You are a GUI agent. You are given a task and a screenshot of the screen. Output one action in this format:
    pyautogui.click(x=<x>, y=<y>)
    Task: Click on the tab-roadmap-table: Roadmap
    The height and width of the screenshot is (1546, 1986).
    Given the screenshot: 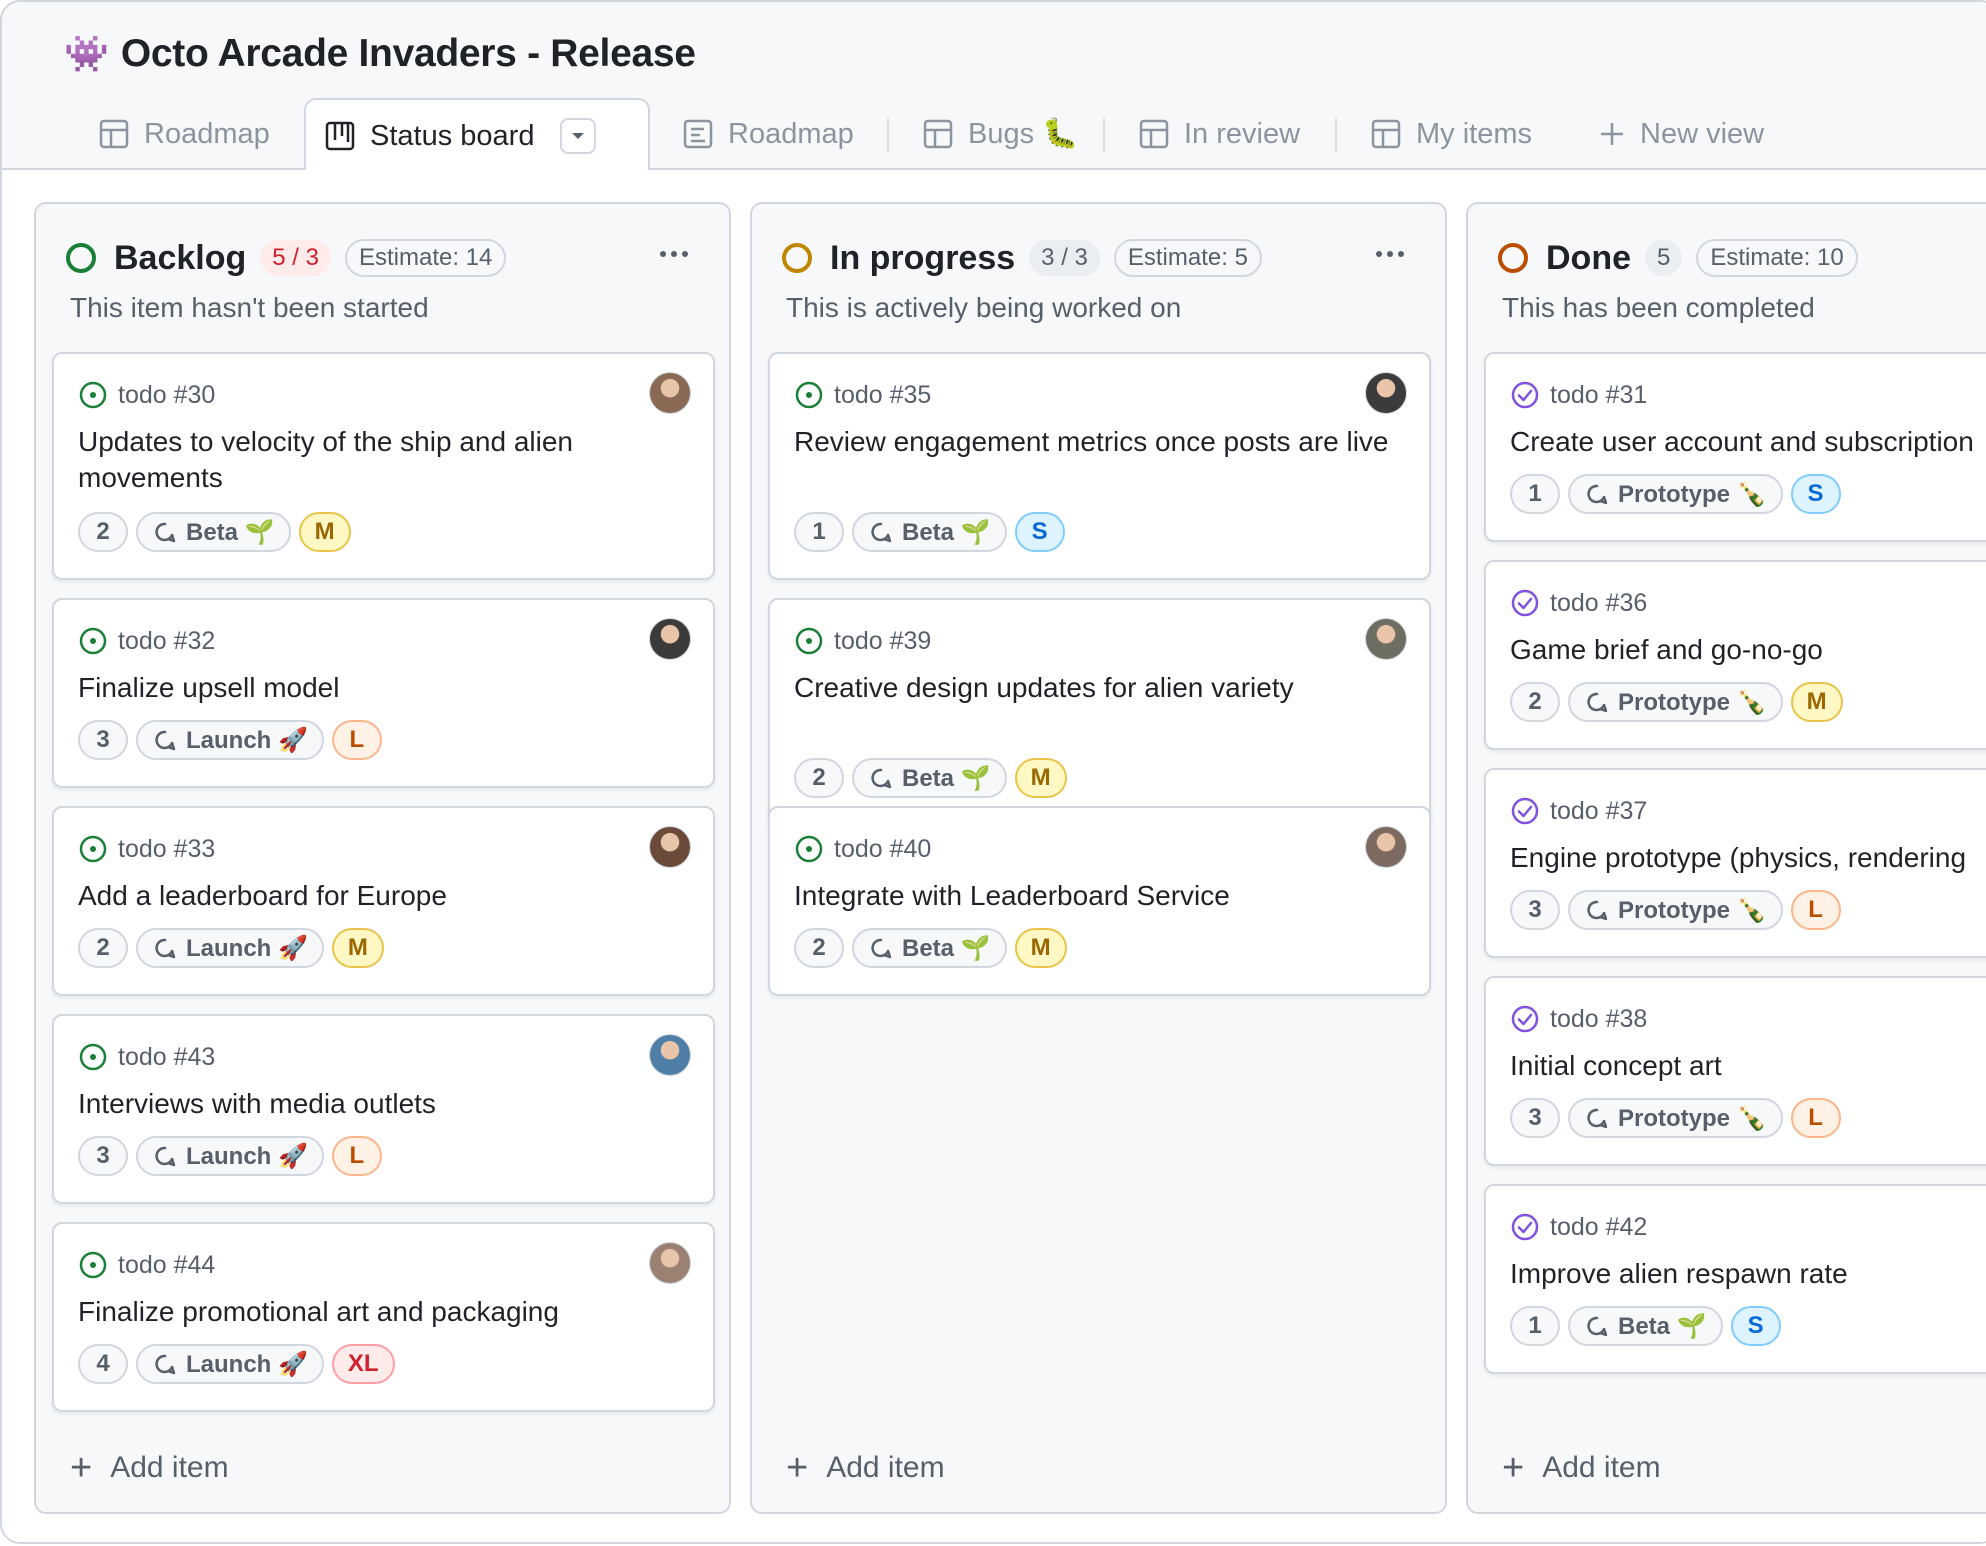 What is the action you would take?
    pyautogui.click(x=184, y=134)
    